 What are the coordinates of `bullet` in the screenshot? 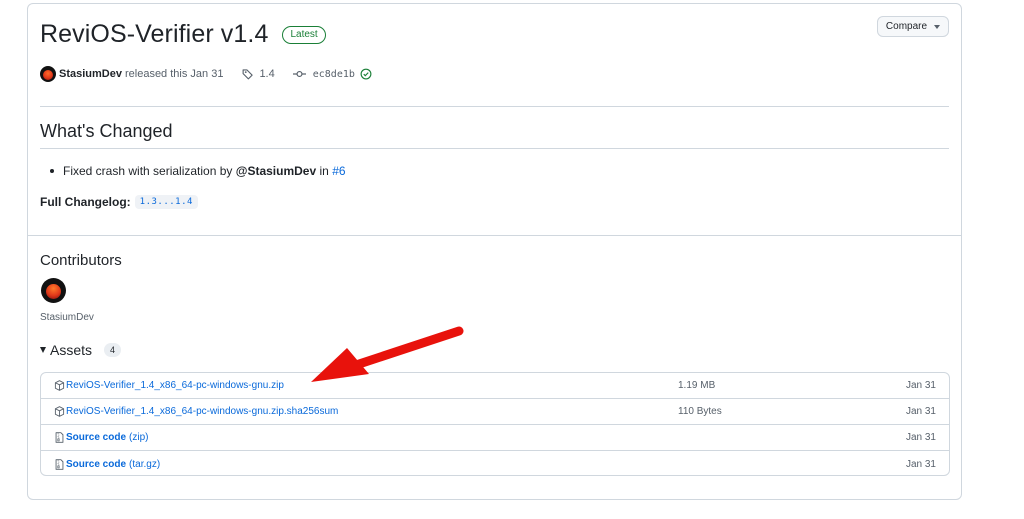 It's located at (52, 171).